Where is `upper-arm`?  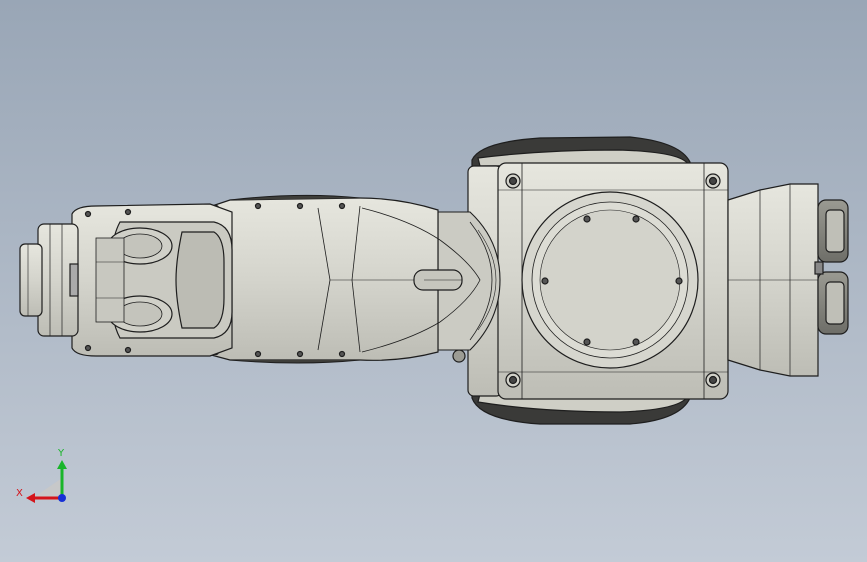 upper-arm is located at coordinates (340, 279).